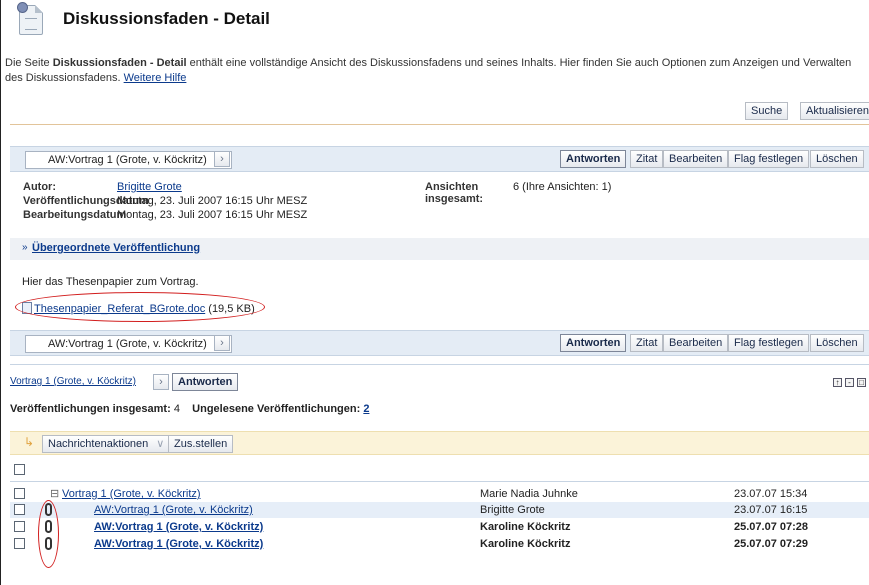 The height and width of the screenshot is (585, 869). What do you see at coordinates (212, 201) in the screenshot?
I see `published-value: Montag, 23. Juli 2007 16:15 Uhr MESZ` at bounding box center [212, 201].